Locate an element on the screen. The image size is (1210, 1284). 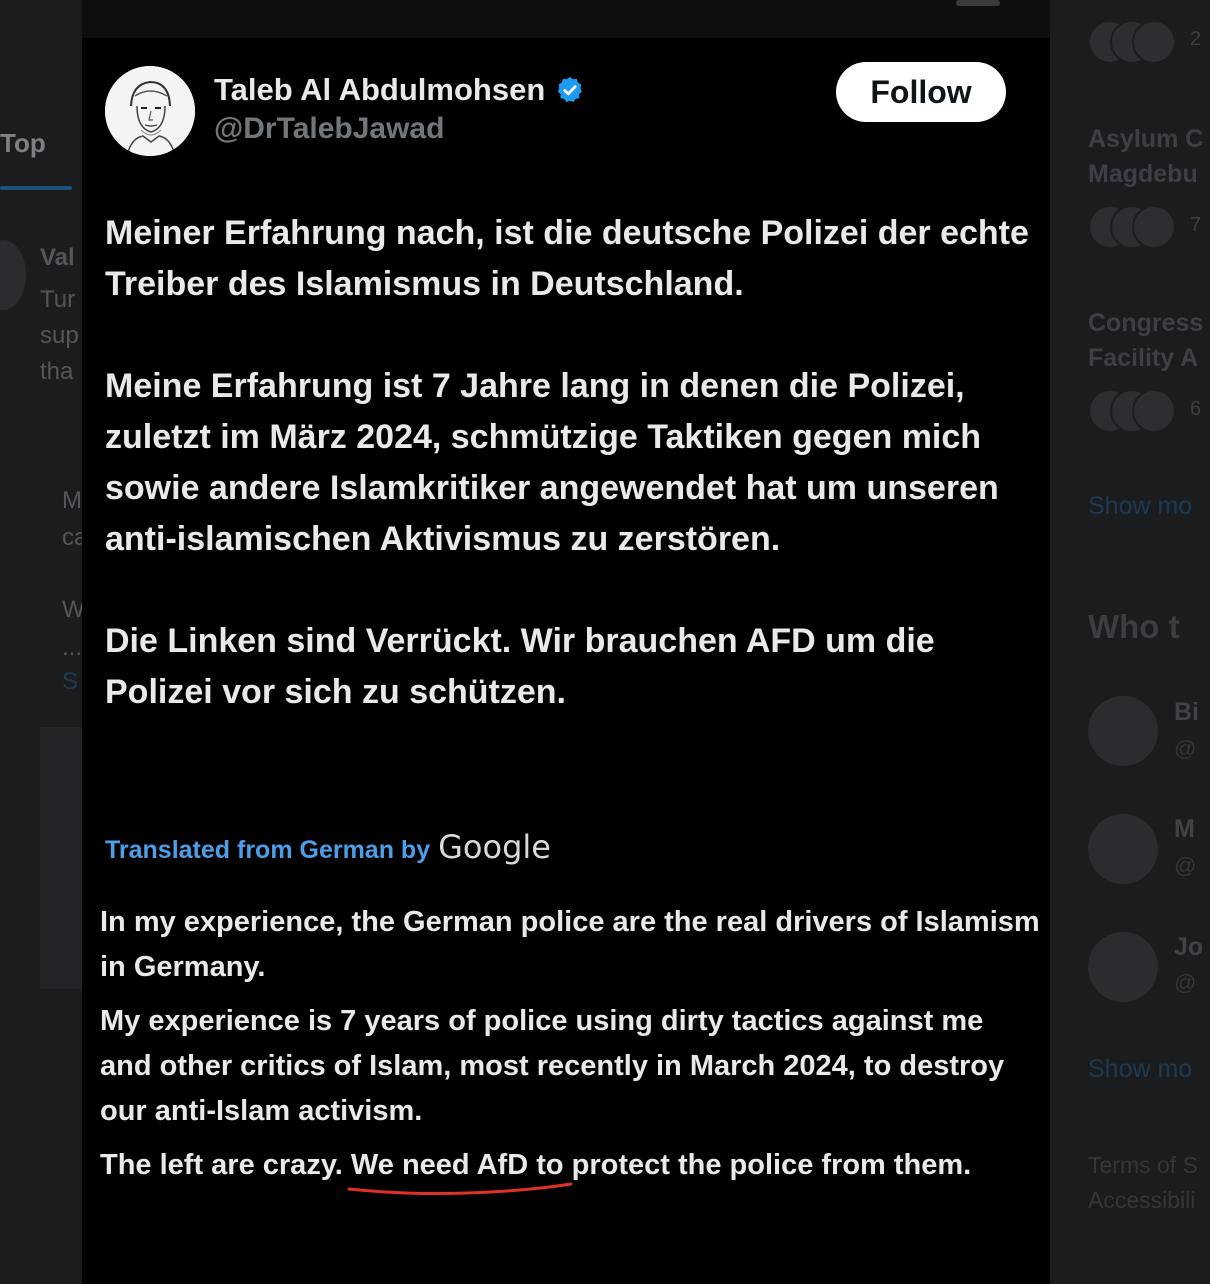
author-row: Taleb Al Abdulmohsen is located at coordinates (399, 90).